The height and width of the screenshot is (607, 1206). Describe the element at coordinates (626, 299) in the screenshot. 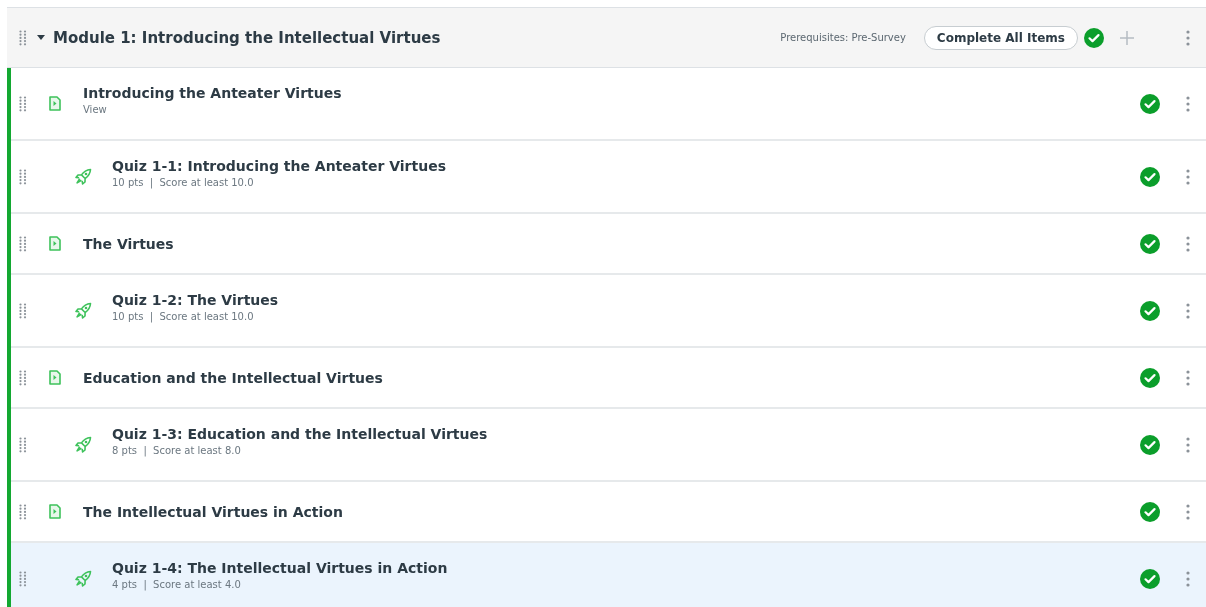

I see `item-title: Quiz 1-2: The Virtues` at that location.